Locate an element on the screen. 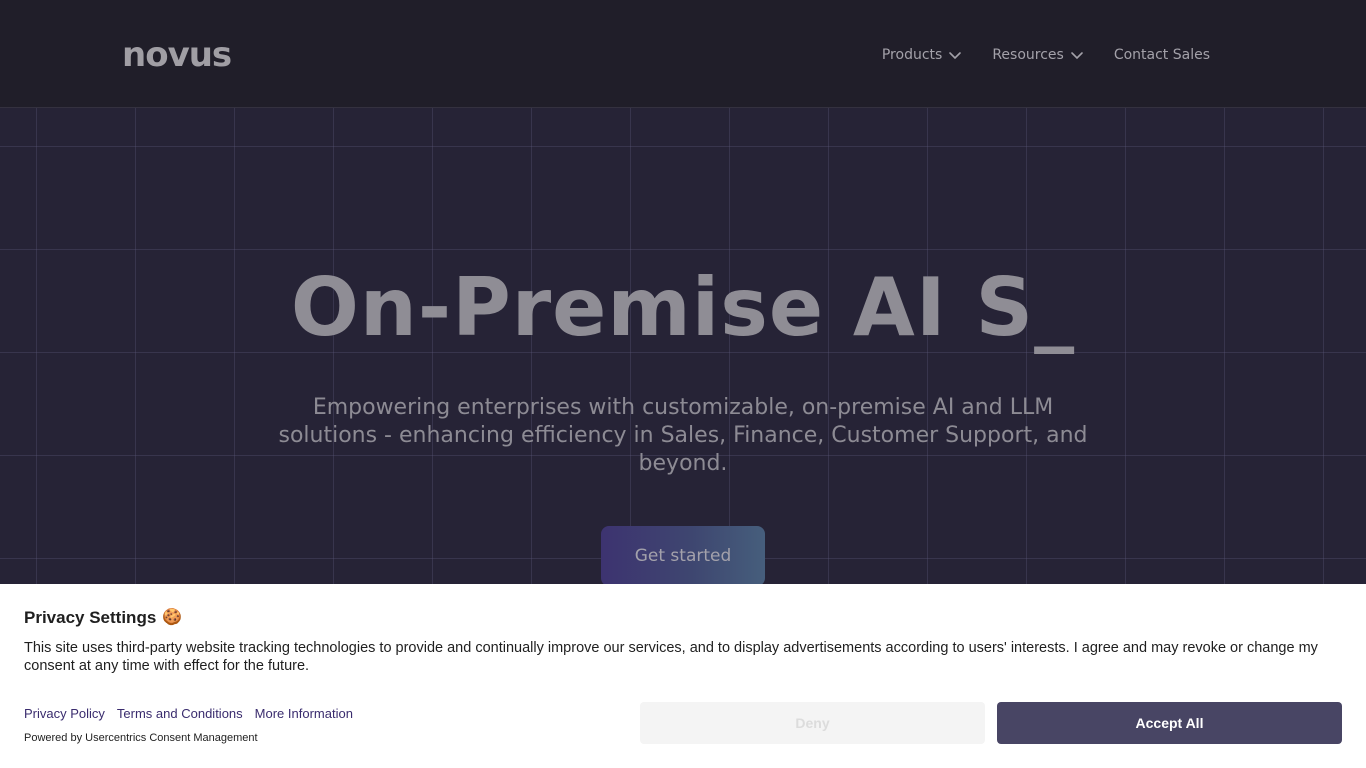 The width and height of the screenshot is (1366, 768). more-information-link: More Information is located at coordinates (304, 713).